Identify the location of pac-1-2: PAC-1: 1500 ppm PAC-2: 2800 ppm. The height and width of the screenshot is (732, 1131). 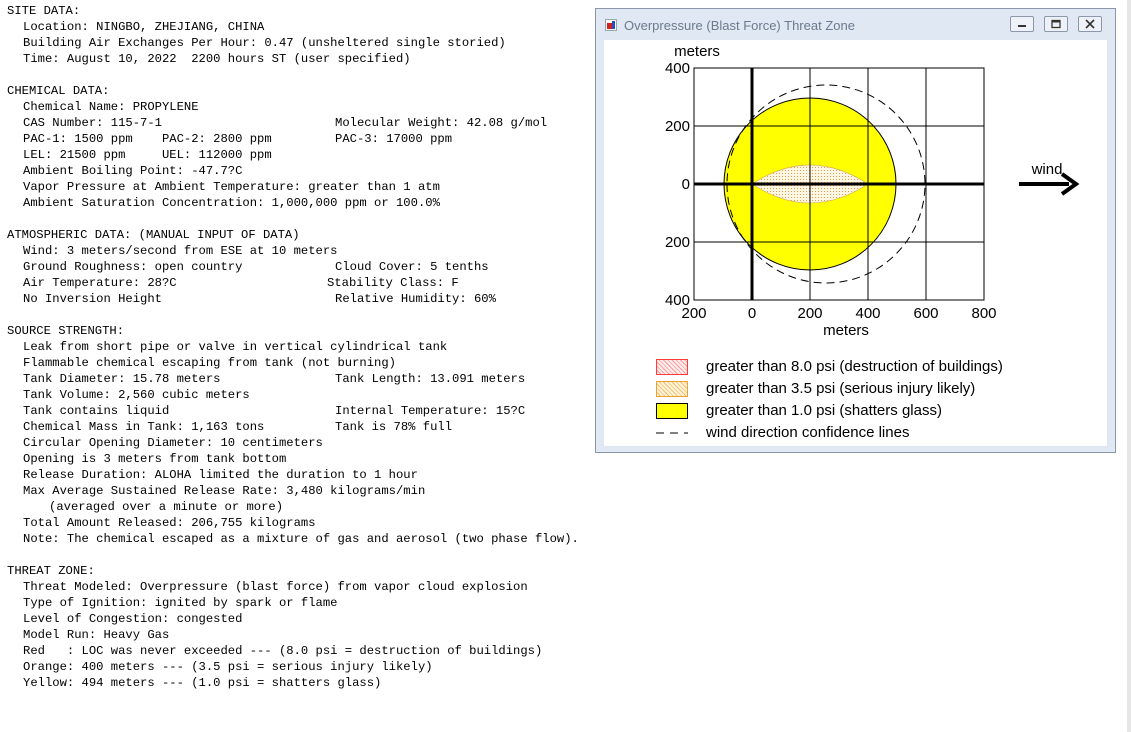
(147, 139).